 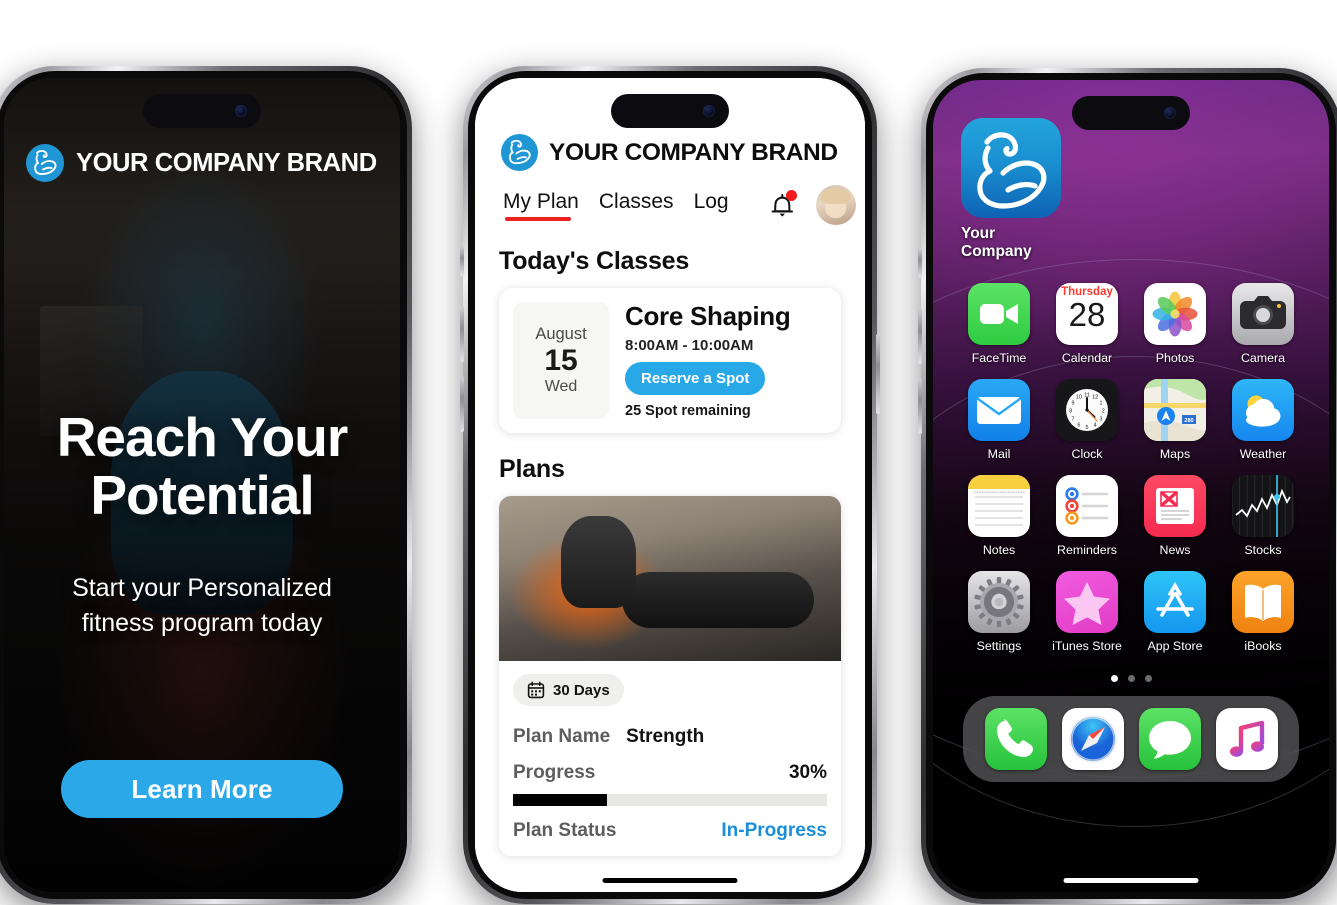 I want to click on plan-row-status: Plan Status In-Progress, so click(x=670, y=831).